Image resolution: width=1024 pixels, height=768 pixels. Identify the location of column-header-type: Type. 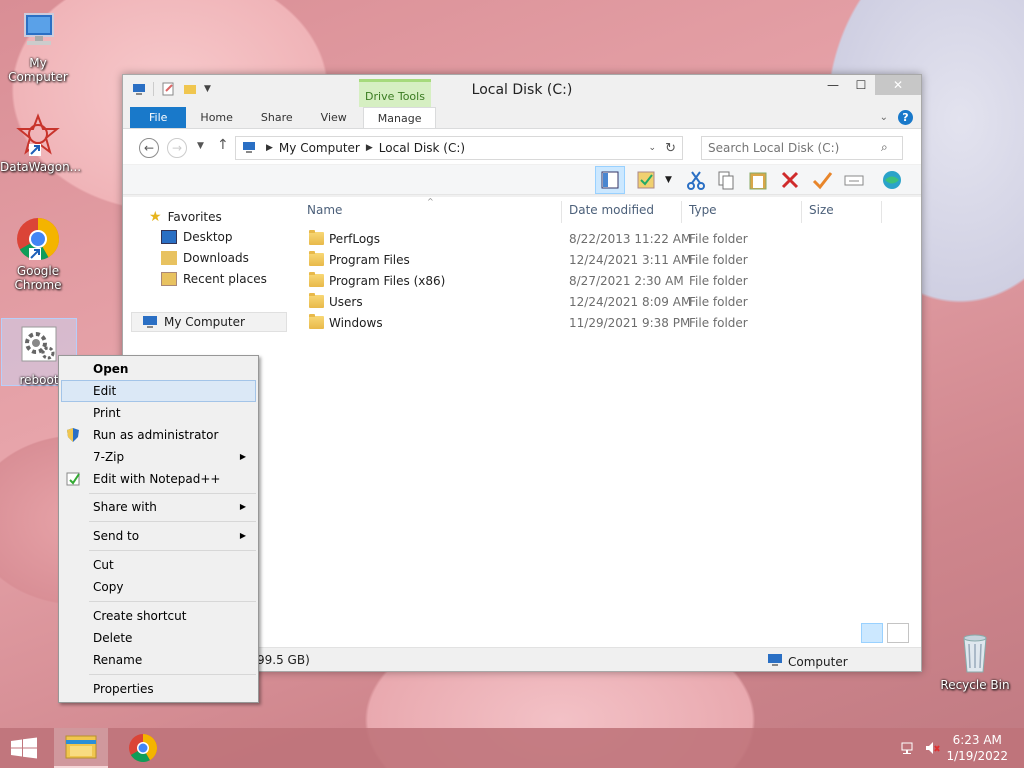
(703, 213).